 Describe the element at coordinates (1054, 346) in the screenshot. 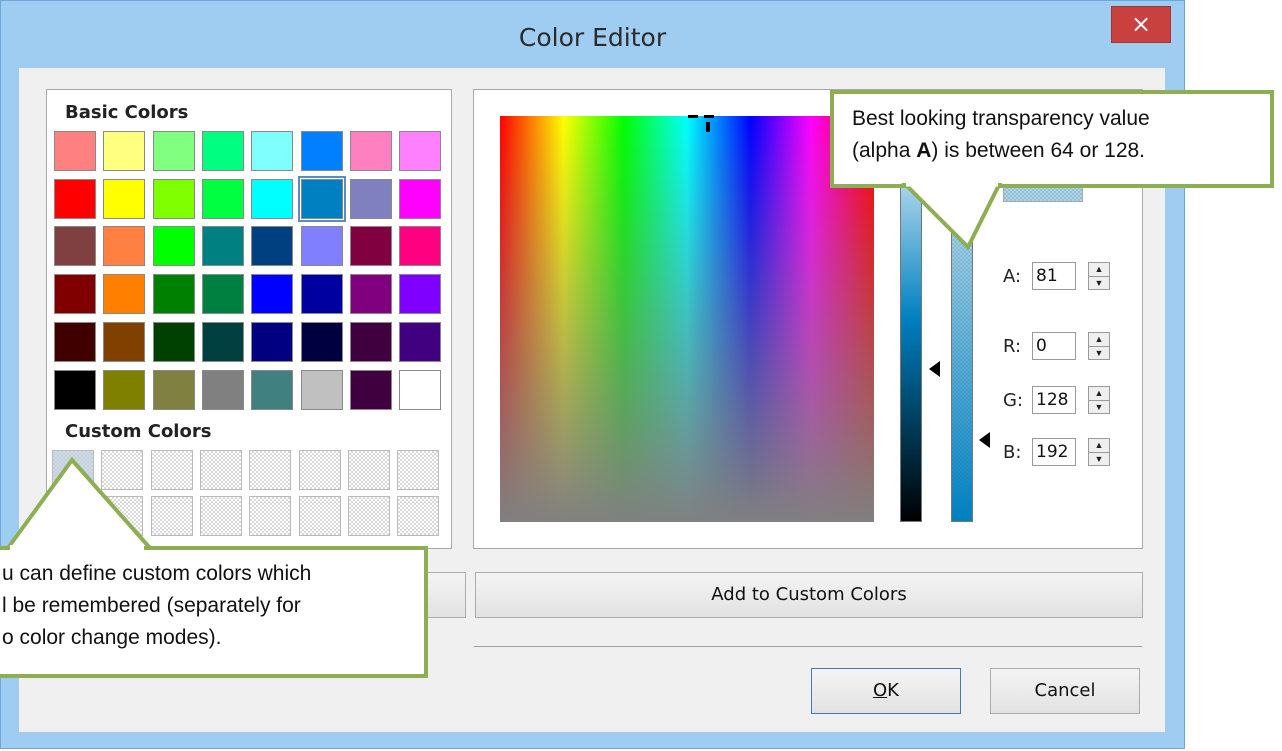

I see `red-input: 0` at that location.